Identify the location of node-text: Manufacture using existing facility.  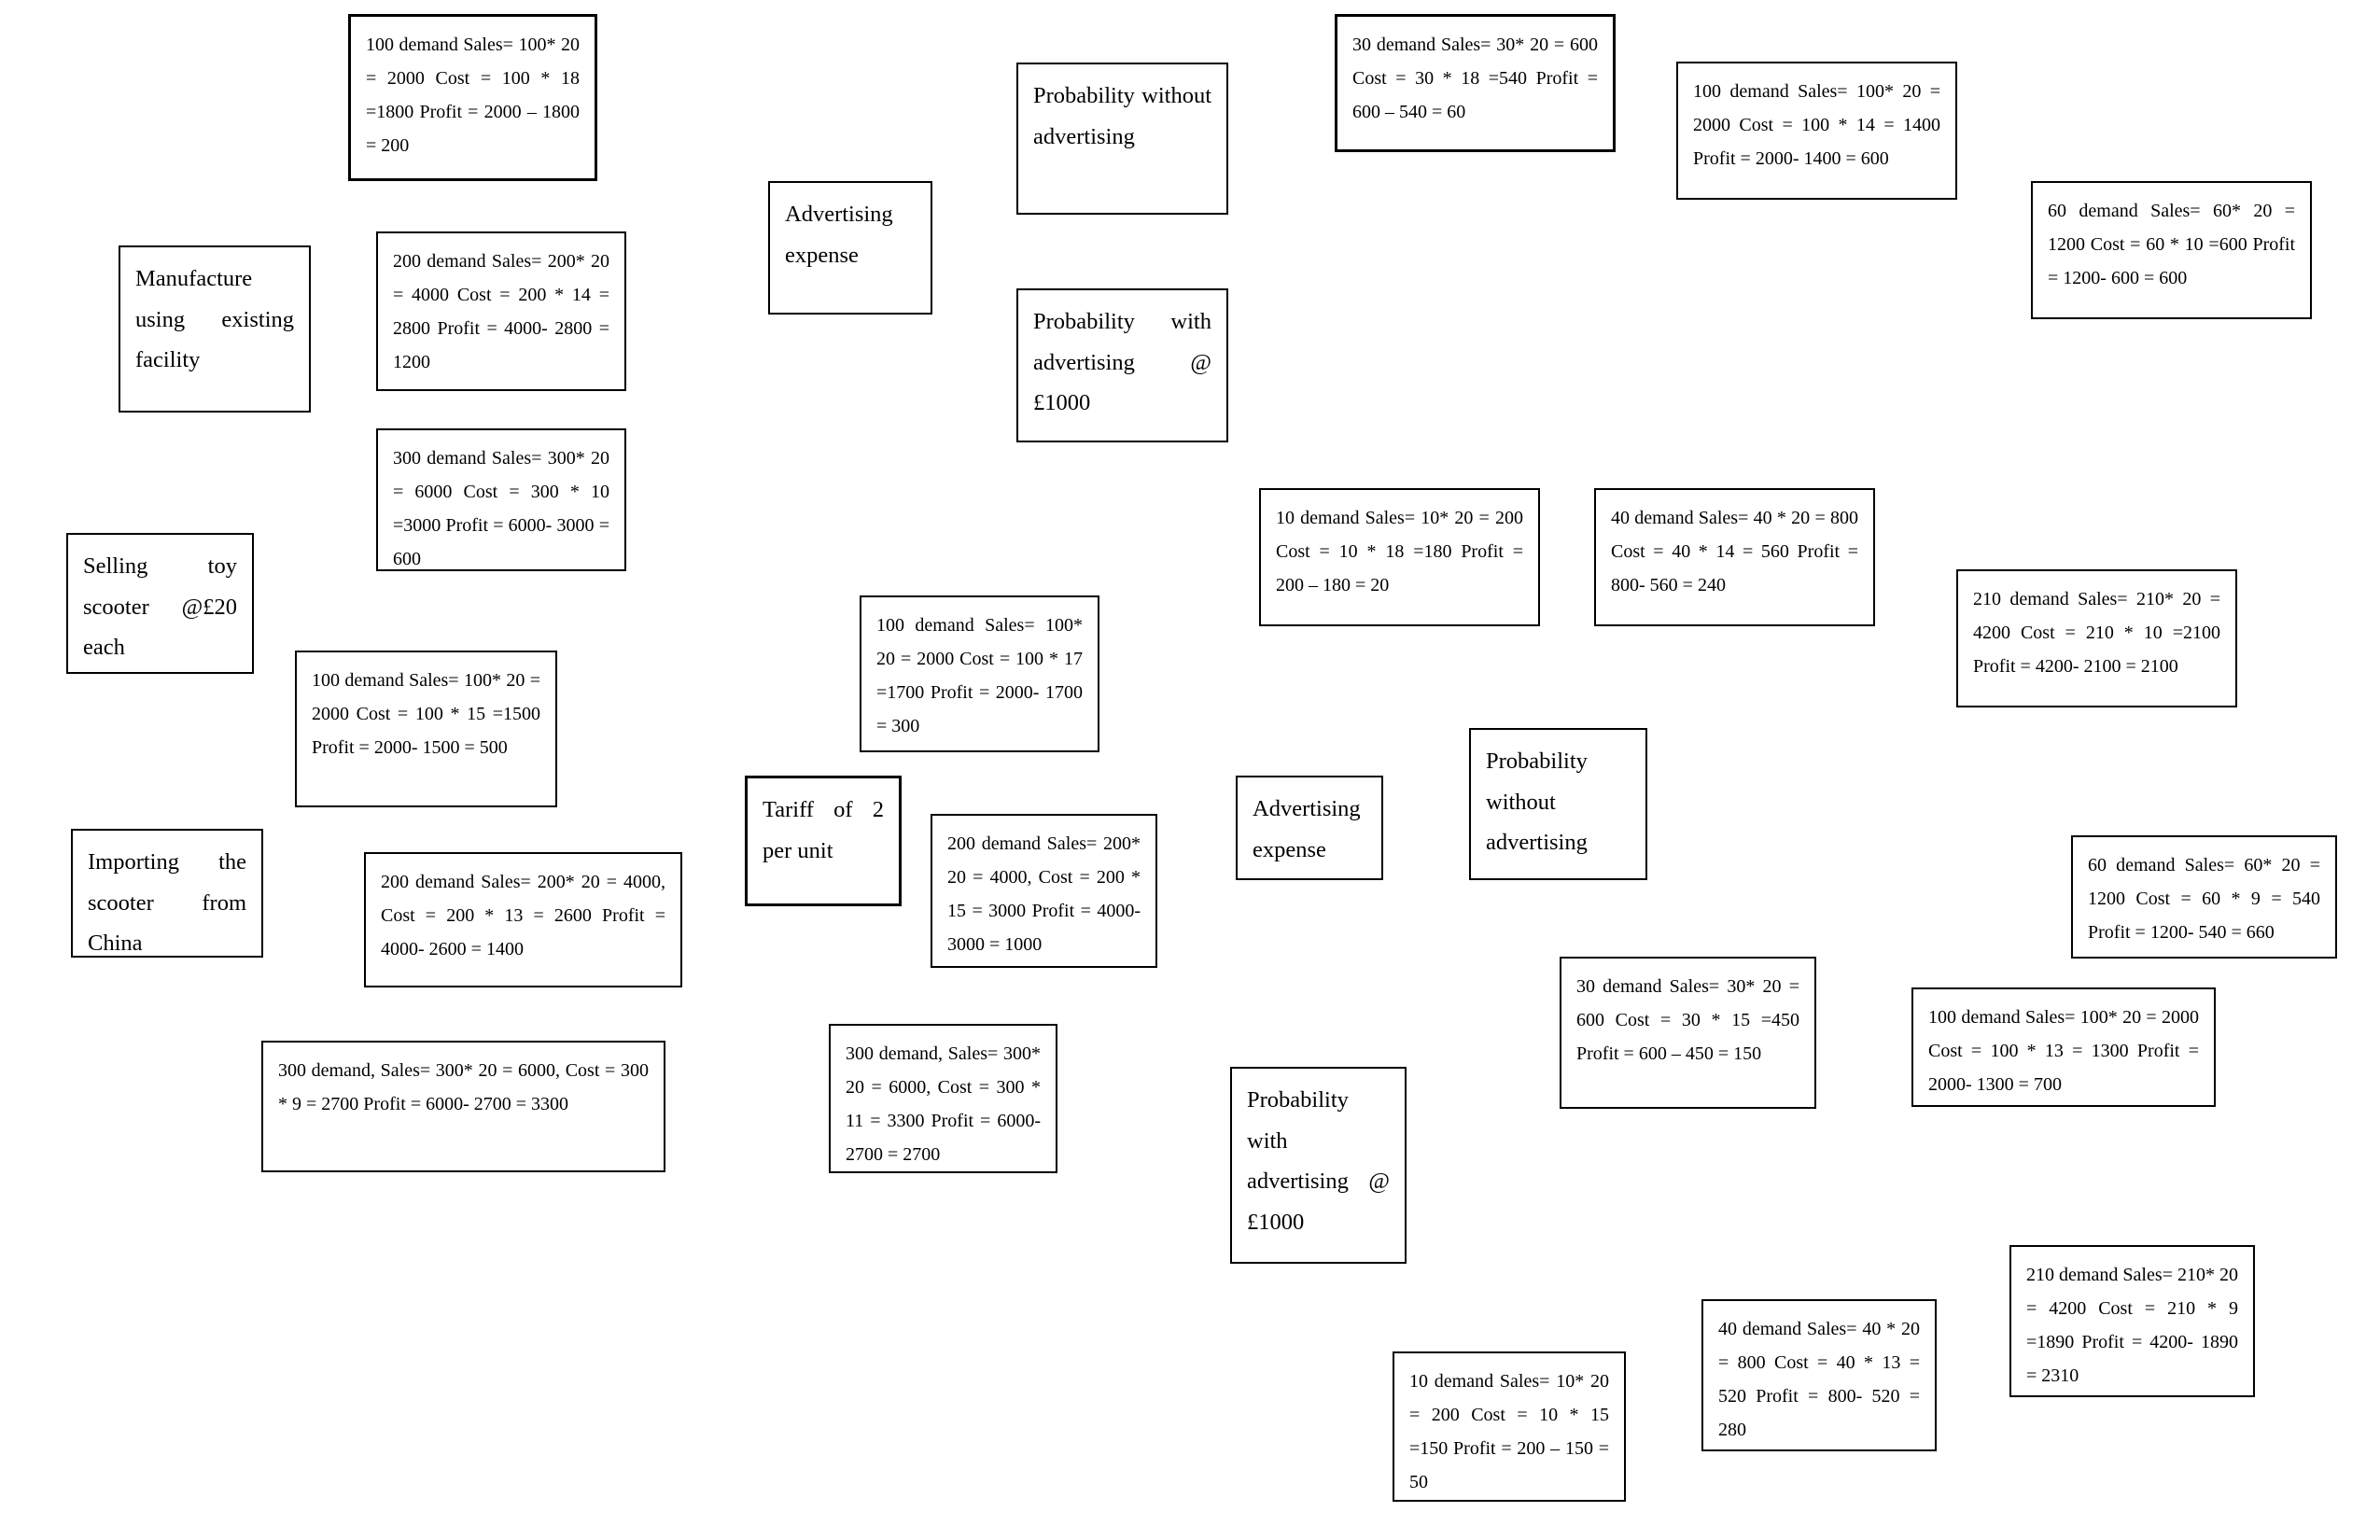
(214, 319).